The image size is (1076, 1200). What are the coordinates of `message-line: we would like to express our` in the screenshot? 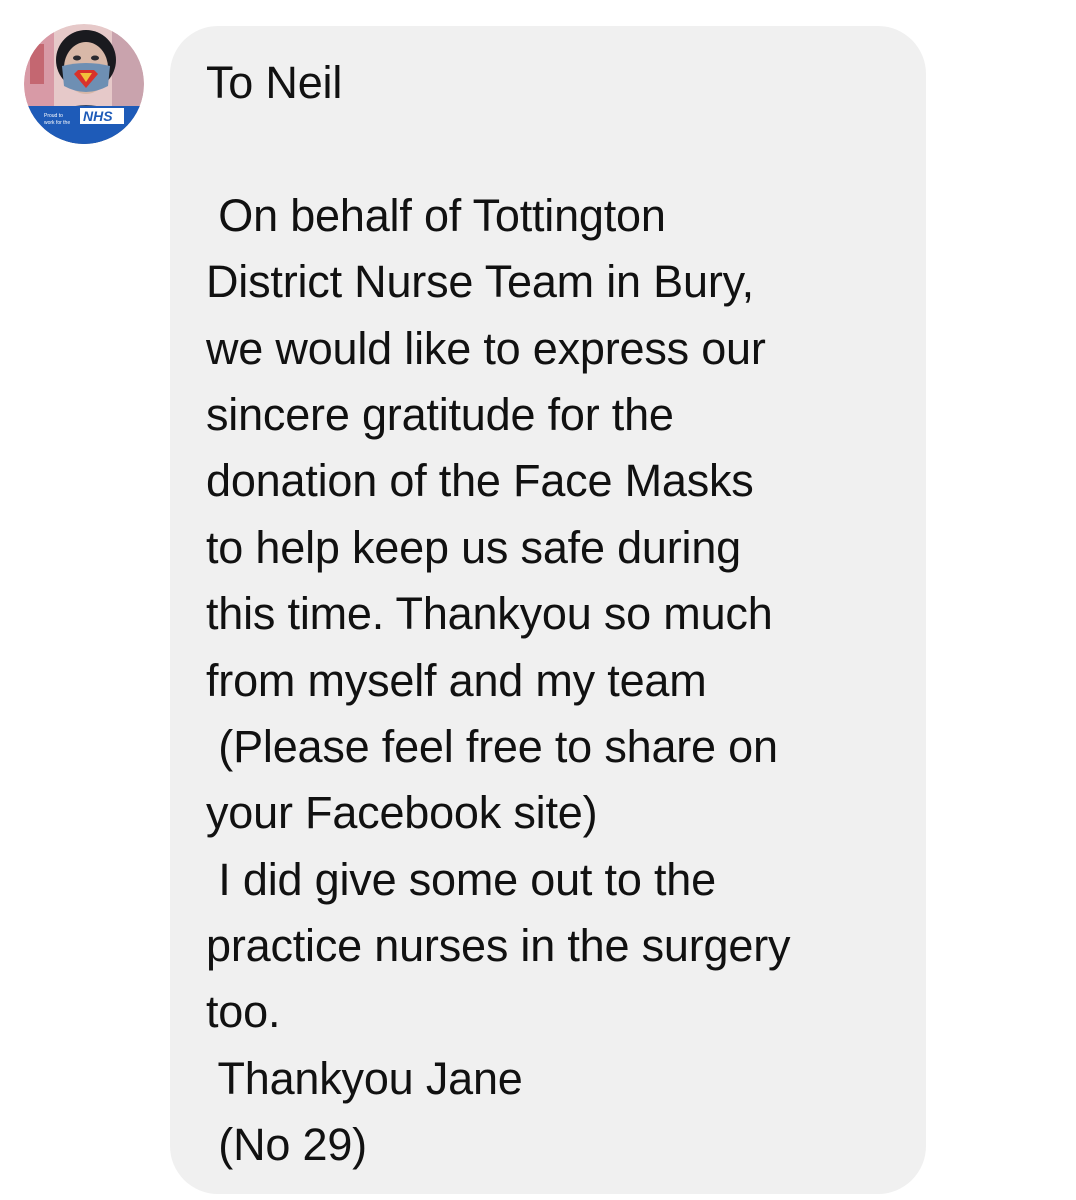 It's located at (486, 348).